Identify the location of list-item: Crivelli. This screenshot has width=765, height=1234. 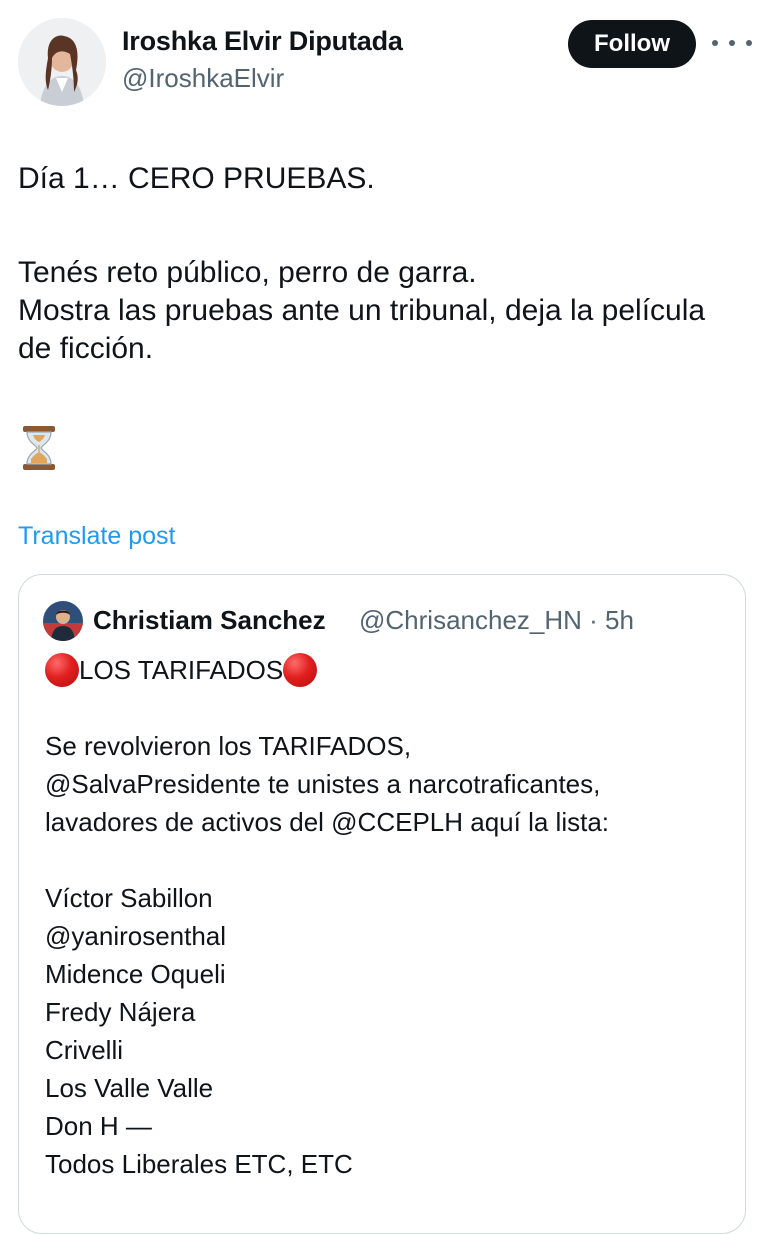
(84, 1050).